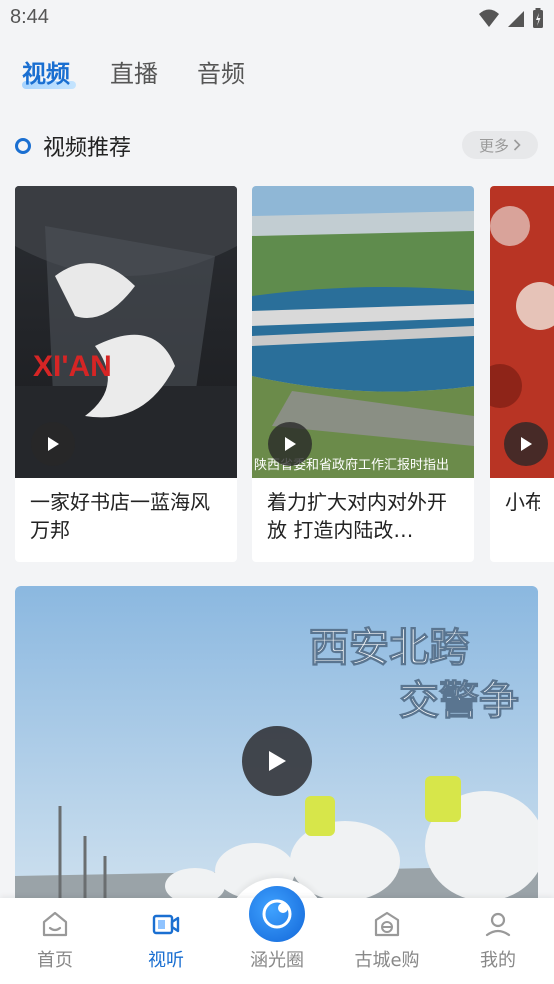 The image size is (554, 984). I want to click on nav-home-label: 首页, so click(55, 960).